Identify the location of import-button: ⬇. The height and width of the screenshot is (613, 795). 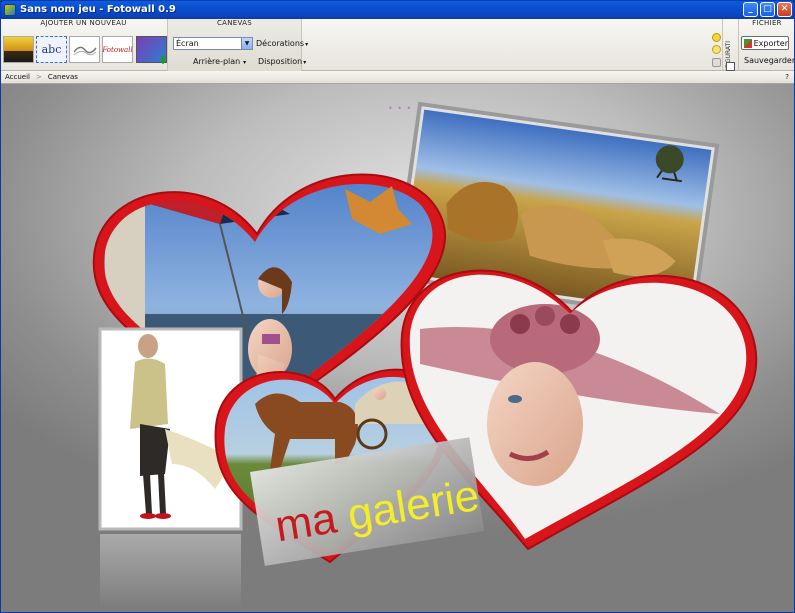
(152, 51).